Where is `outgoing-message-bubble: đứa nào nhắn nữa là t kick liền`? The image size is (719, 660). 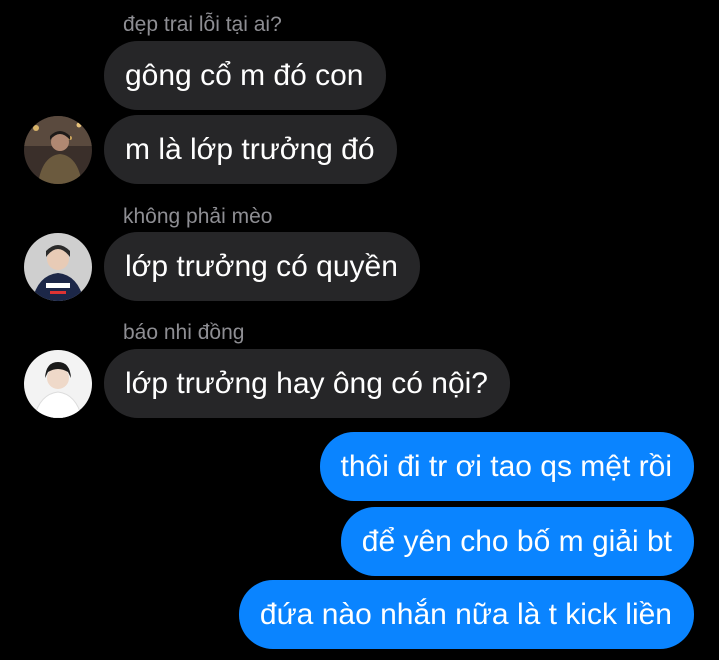
outgoing-message-bubble: đứa nào nhắn nữa là t kick liền is located at coordinates (466, 614).